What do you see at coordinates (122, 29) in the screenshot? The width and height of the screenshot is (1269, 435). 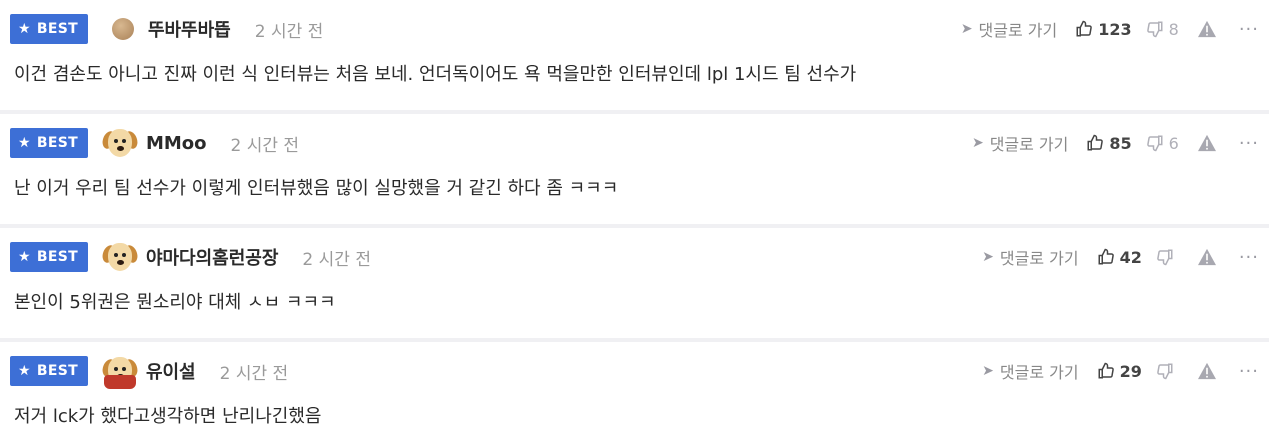 I see `orb-avatar` at bounding box center [122, 29].